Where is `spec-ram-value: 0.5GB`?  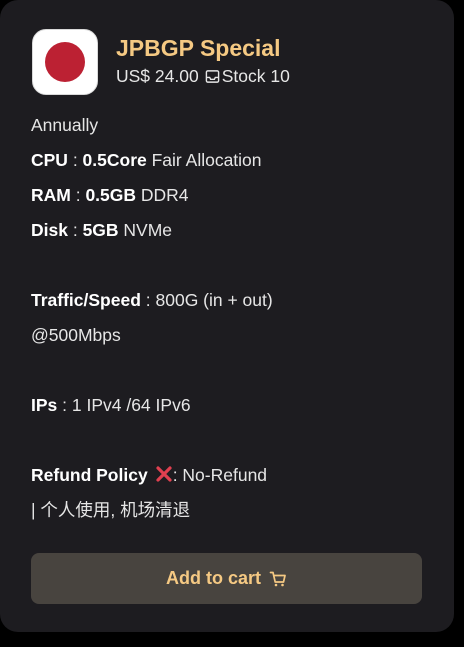 spec-ram-value: 0.5GB is located at coordinates (111, 195).